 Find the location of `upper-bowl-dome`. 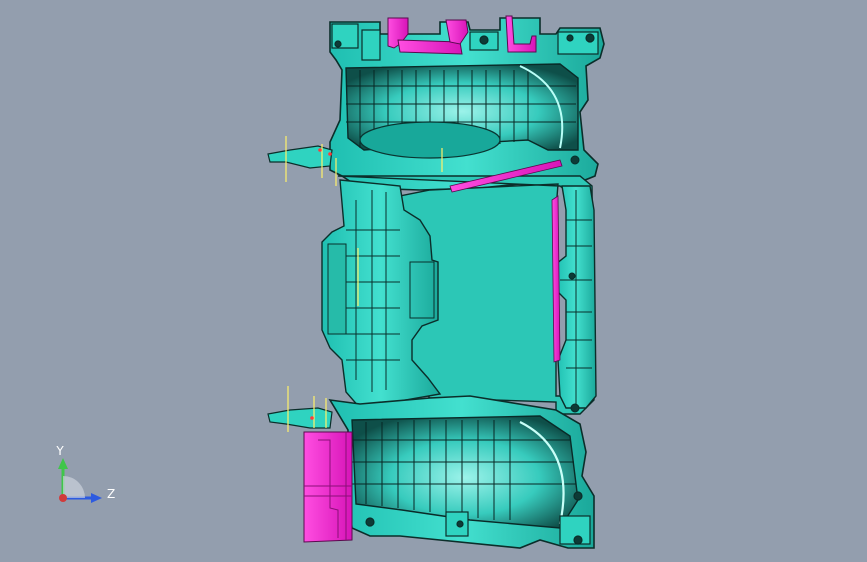

upper-bowl-dome is located at coordinates (430, 140).